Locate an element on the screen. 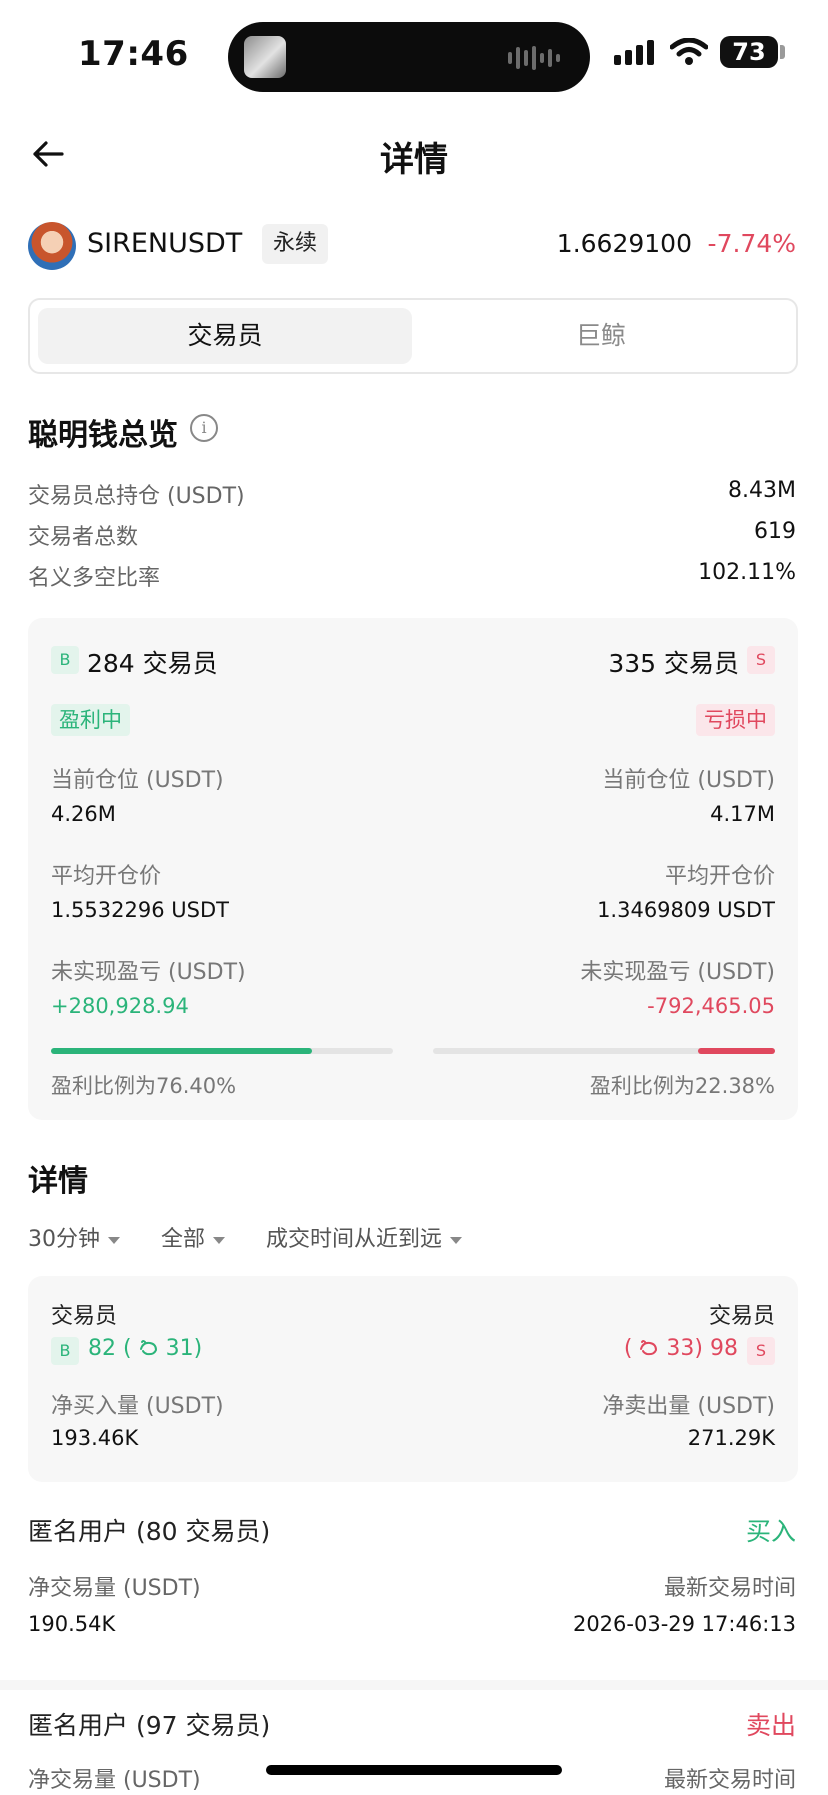 This screenshot has height=1795, width=828. net-sell-value: 271.29K is located at coordinates (731, 1438).